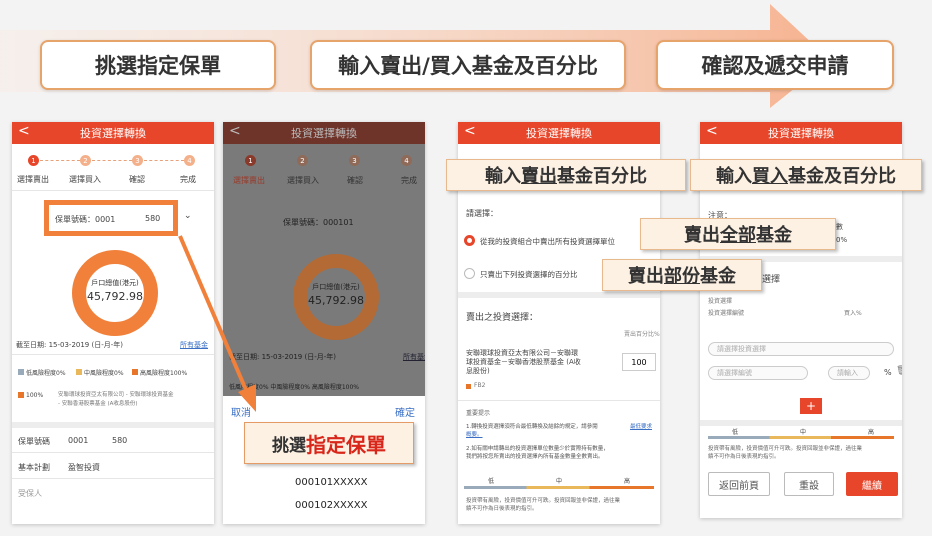  I want to click on step-enter-funds: 輸入賣出/買入基金及百分比, so click(468, 65).